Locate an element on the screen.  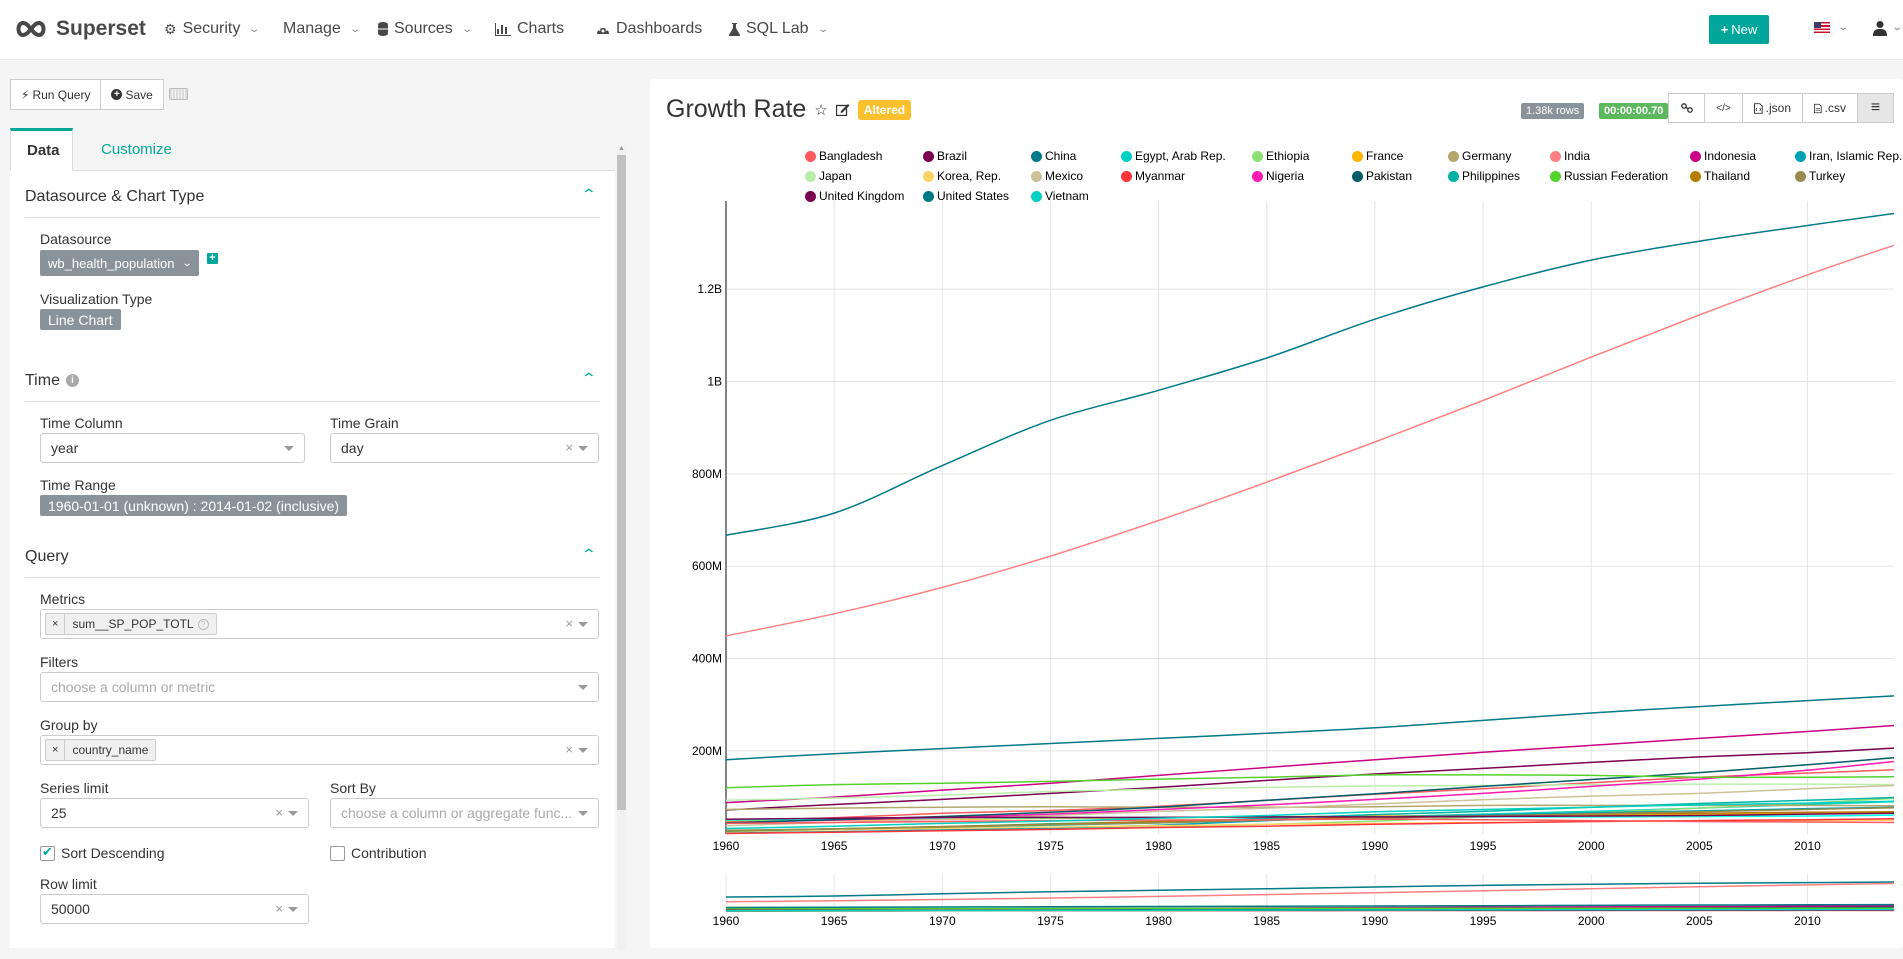
legend-item: United States is located at coordinates (966, 196).